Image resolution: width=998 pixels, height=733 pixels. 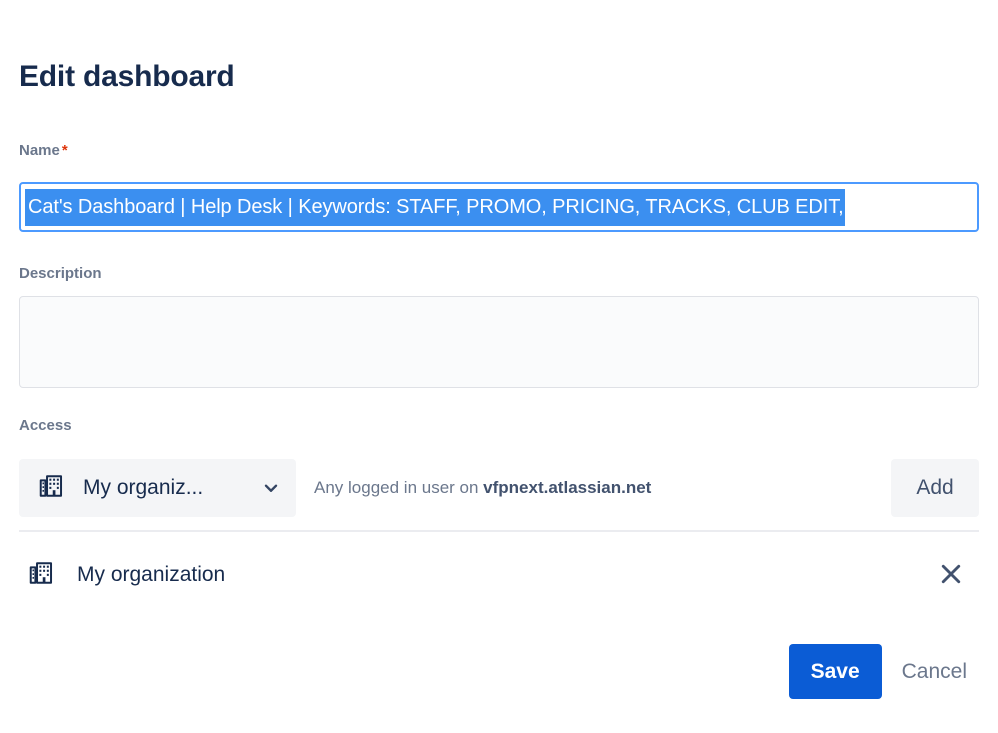 I want to click on access-divider, so click(x=499, y=531).